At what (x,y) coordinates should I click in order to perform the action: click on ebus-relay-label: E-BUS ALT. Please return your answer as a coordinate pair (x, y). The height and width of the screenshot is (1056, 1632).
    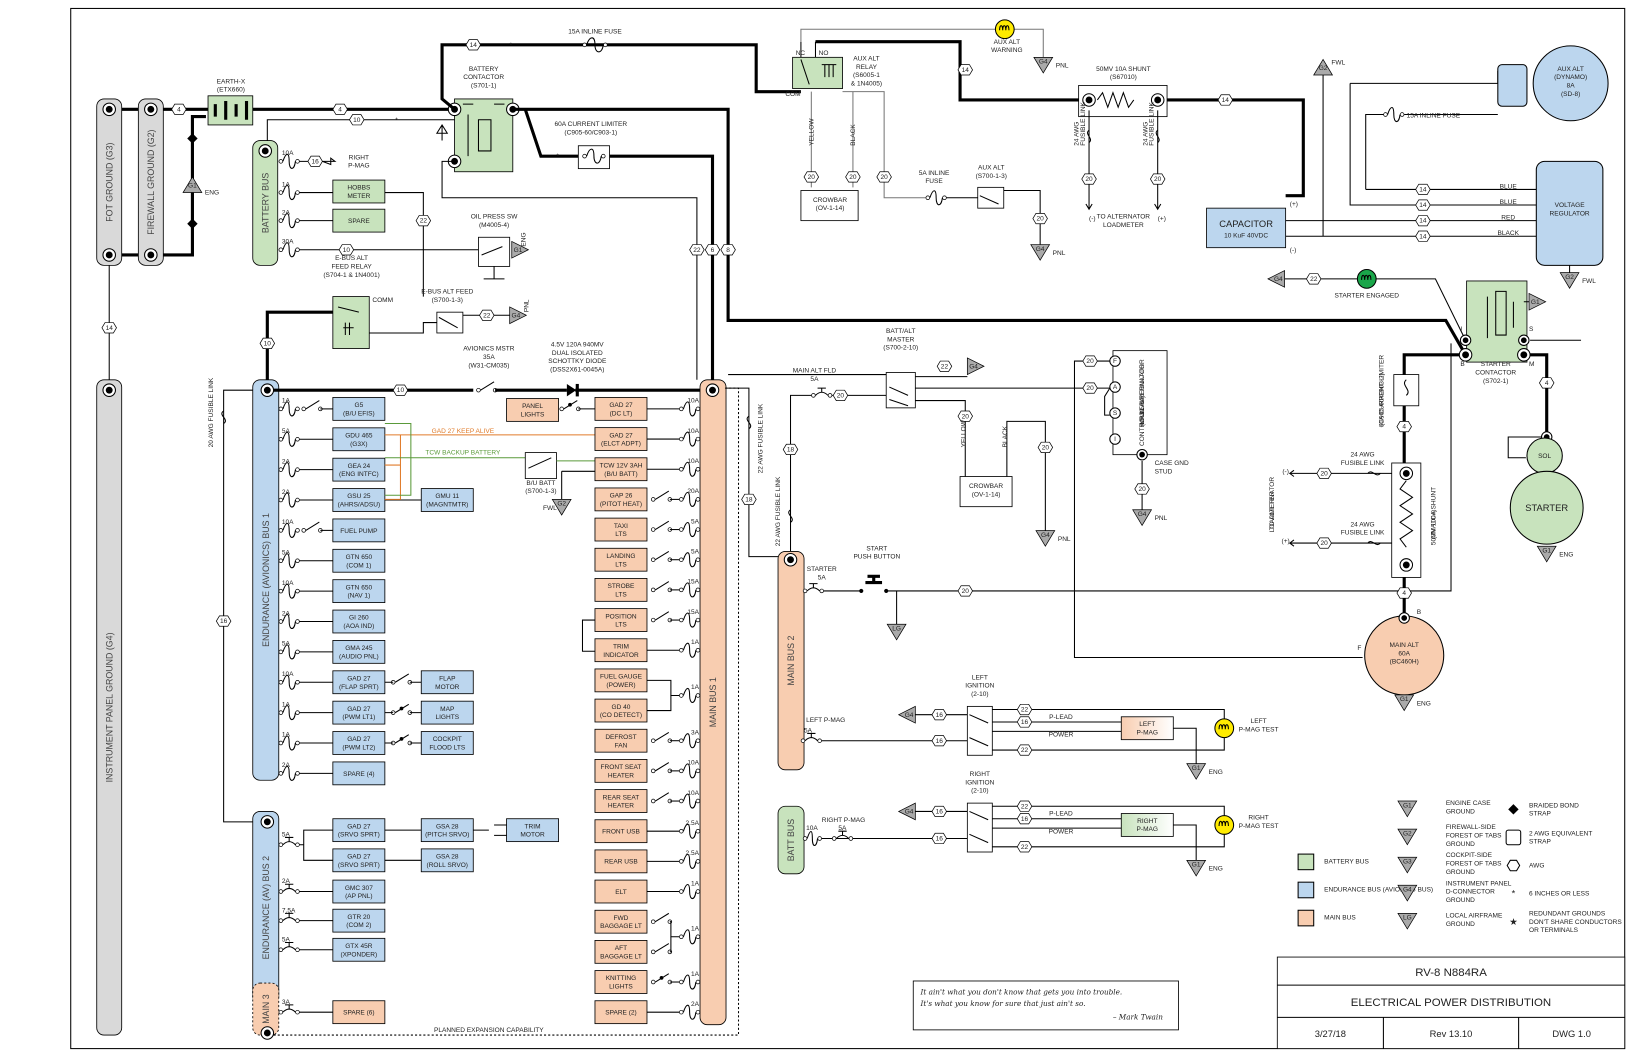
    Looking at the image, I should click on (351, 258).